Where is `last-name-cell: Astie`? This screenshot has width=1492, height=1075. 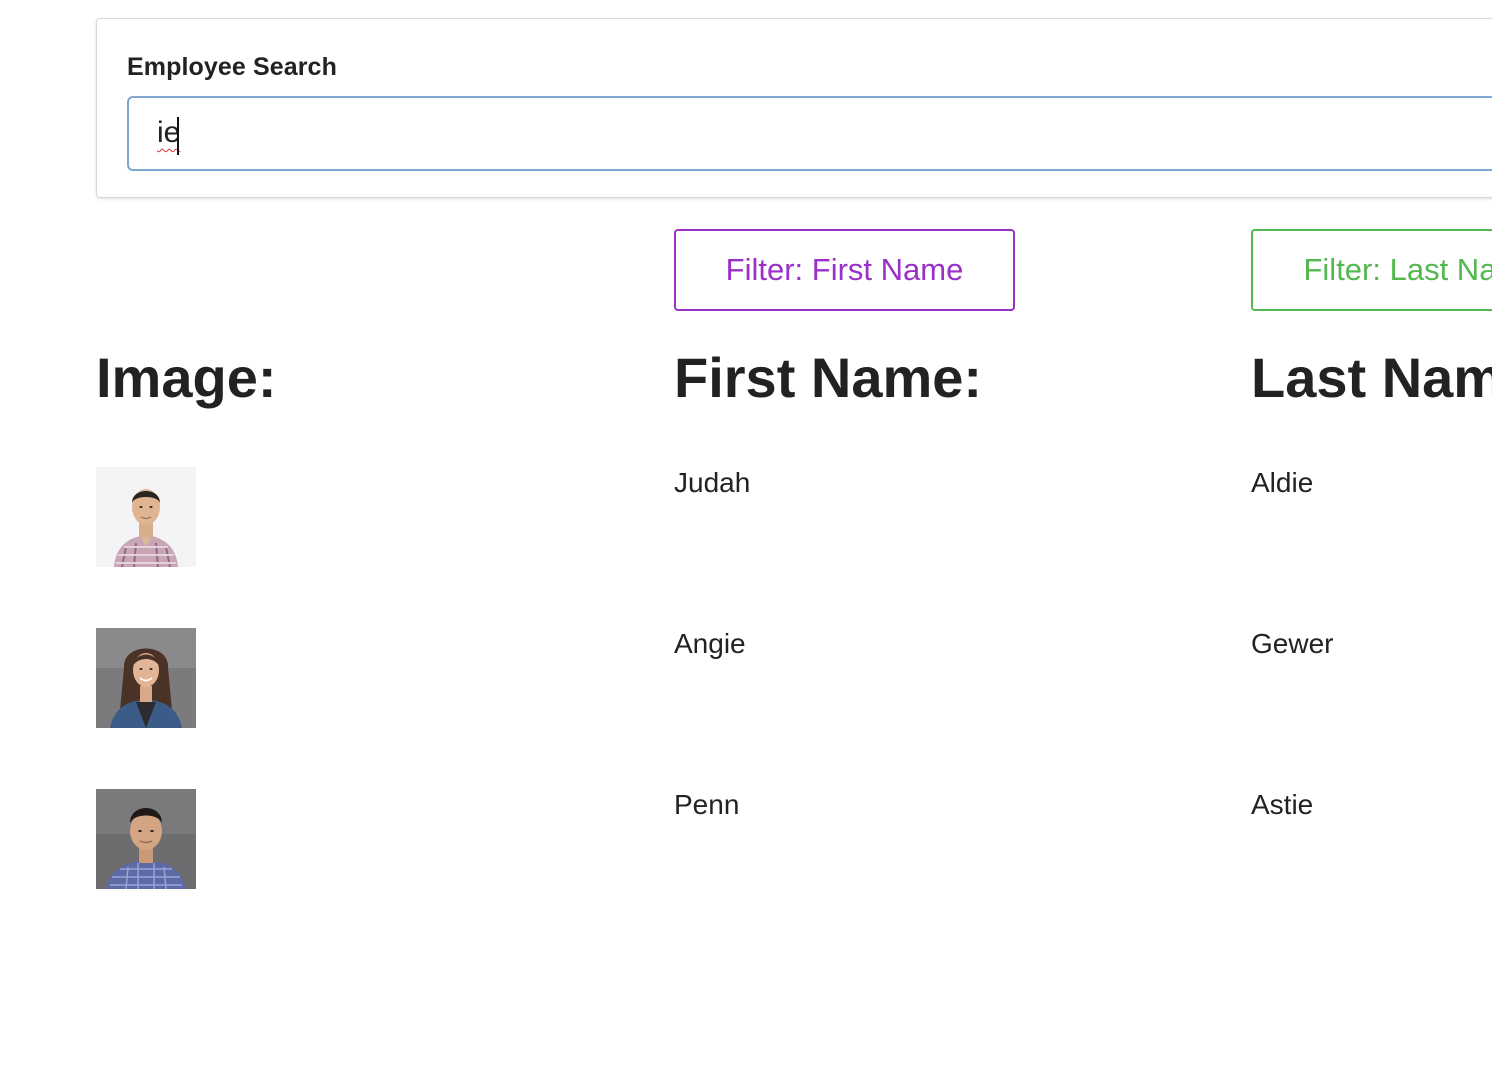
last-name-cell: Astie is located at coordinates (1282, 804).